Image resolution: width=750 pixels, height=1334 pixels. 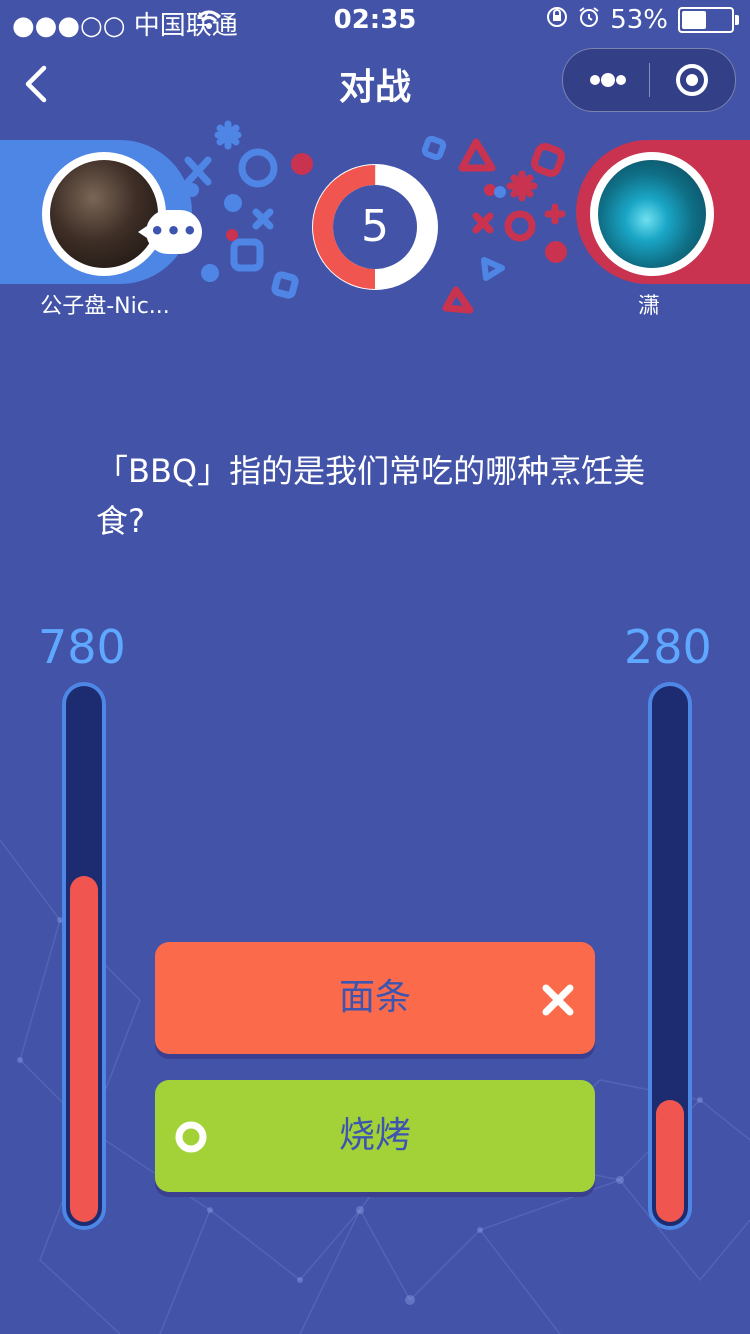 I want to click on countdown-number: 5, so click(x=375, y=226).